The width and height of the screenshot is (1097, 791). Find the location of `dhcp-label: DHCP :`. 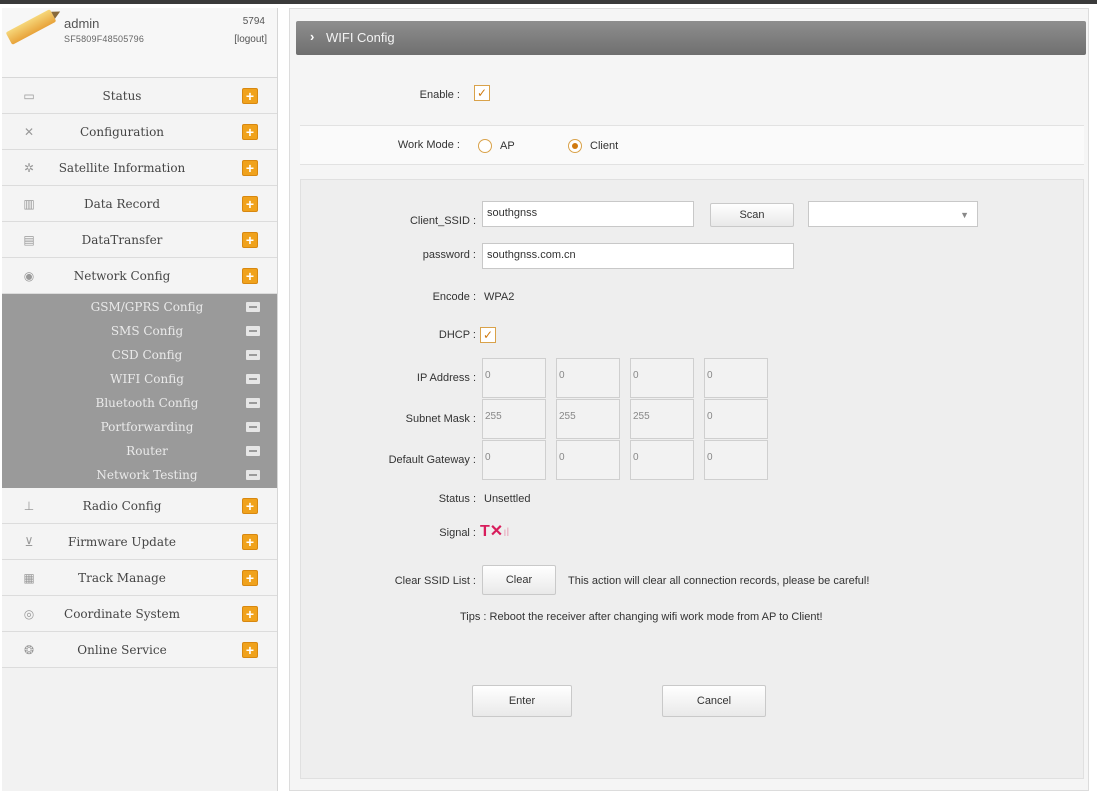

dhcp-label: DHCP : is located at coordinates (457, 335).